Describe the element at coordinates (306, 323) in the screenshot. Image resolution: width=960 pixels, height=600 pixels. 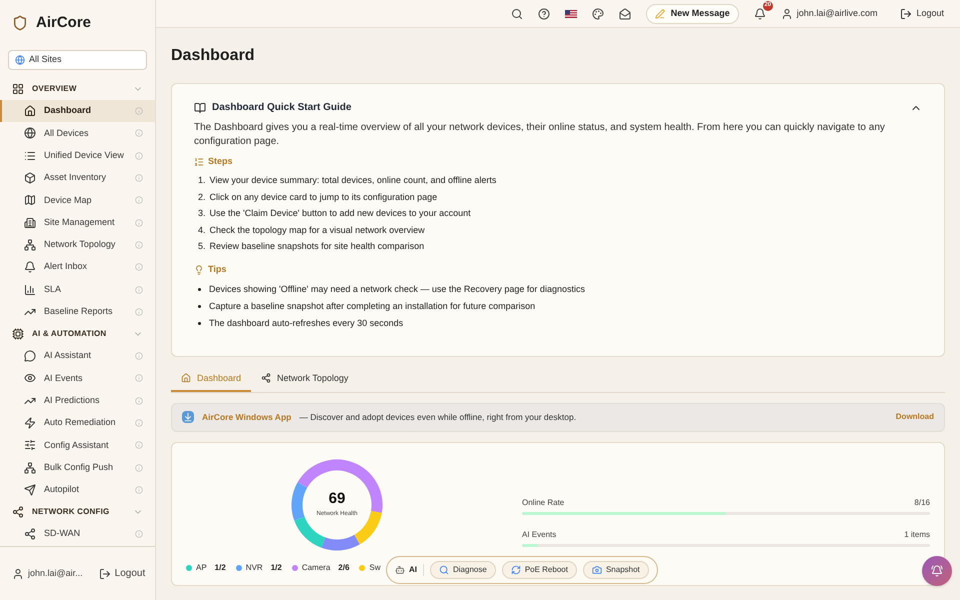
I see `tip-text: The dashboard auto-refreshes every 30 seconds` at that location.